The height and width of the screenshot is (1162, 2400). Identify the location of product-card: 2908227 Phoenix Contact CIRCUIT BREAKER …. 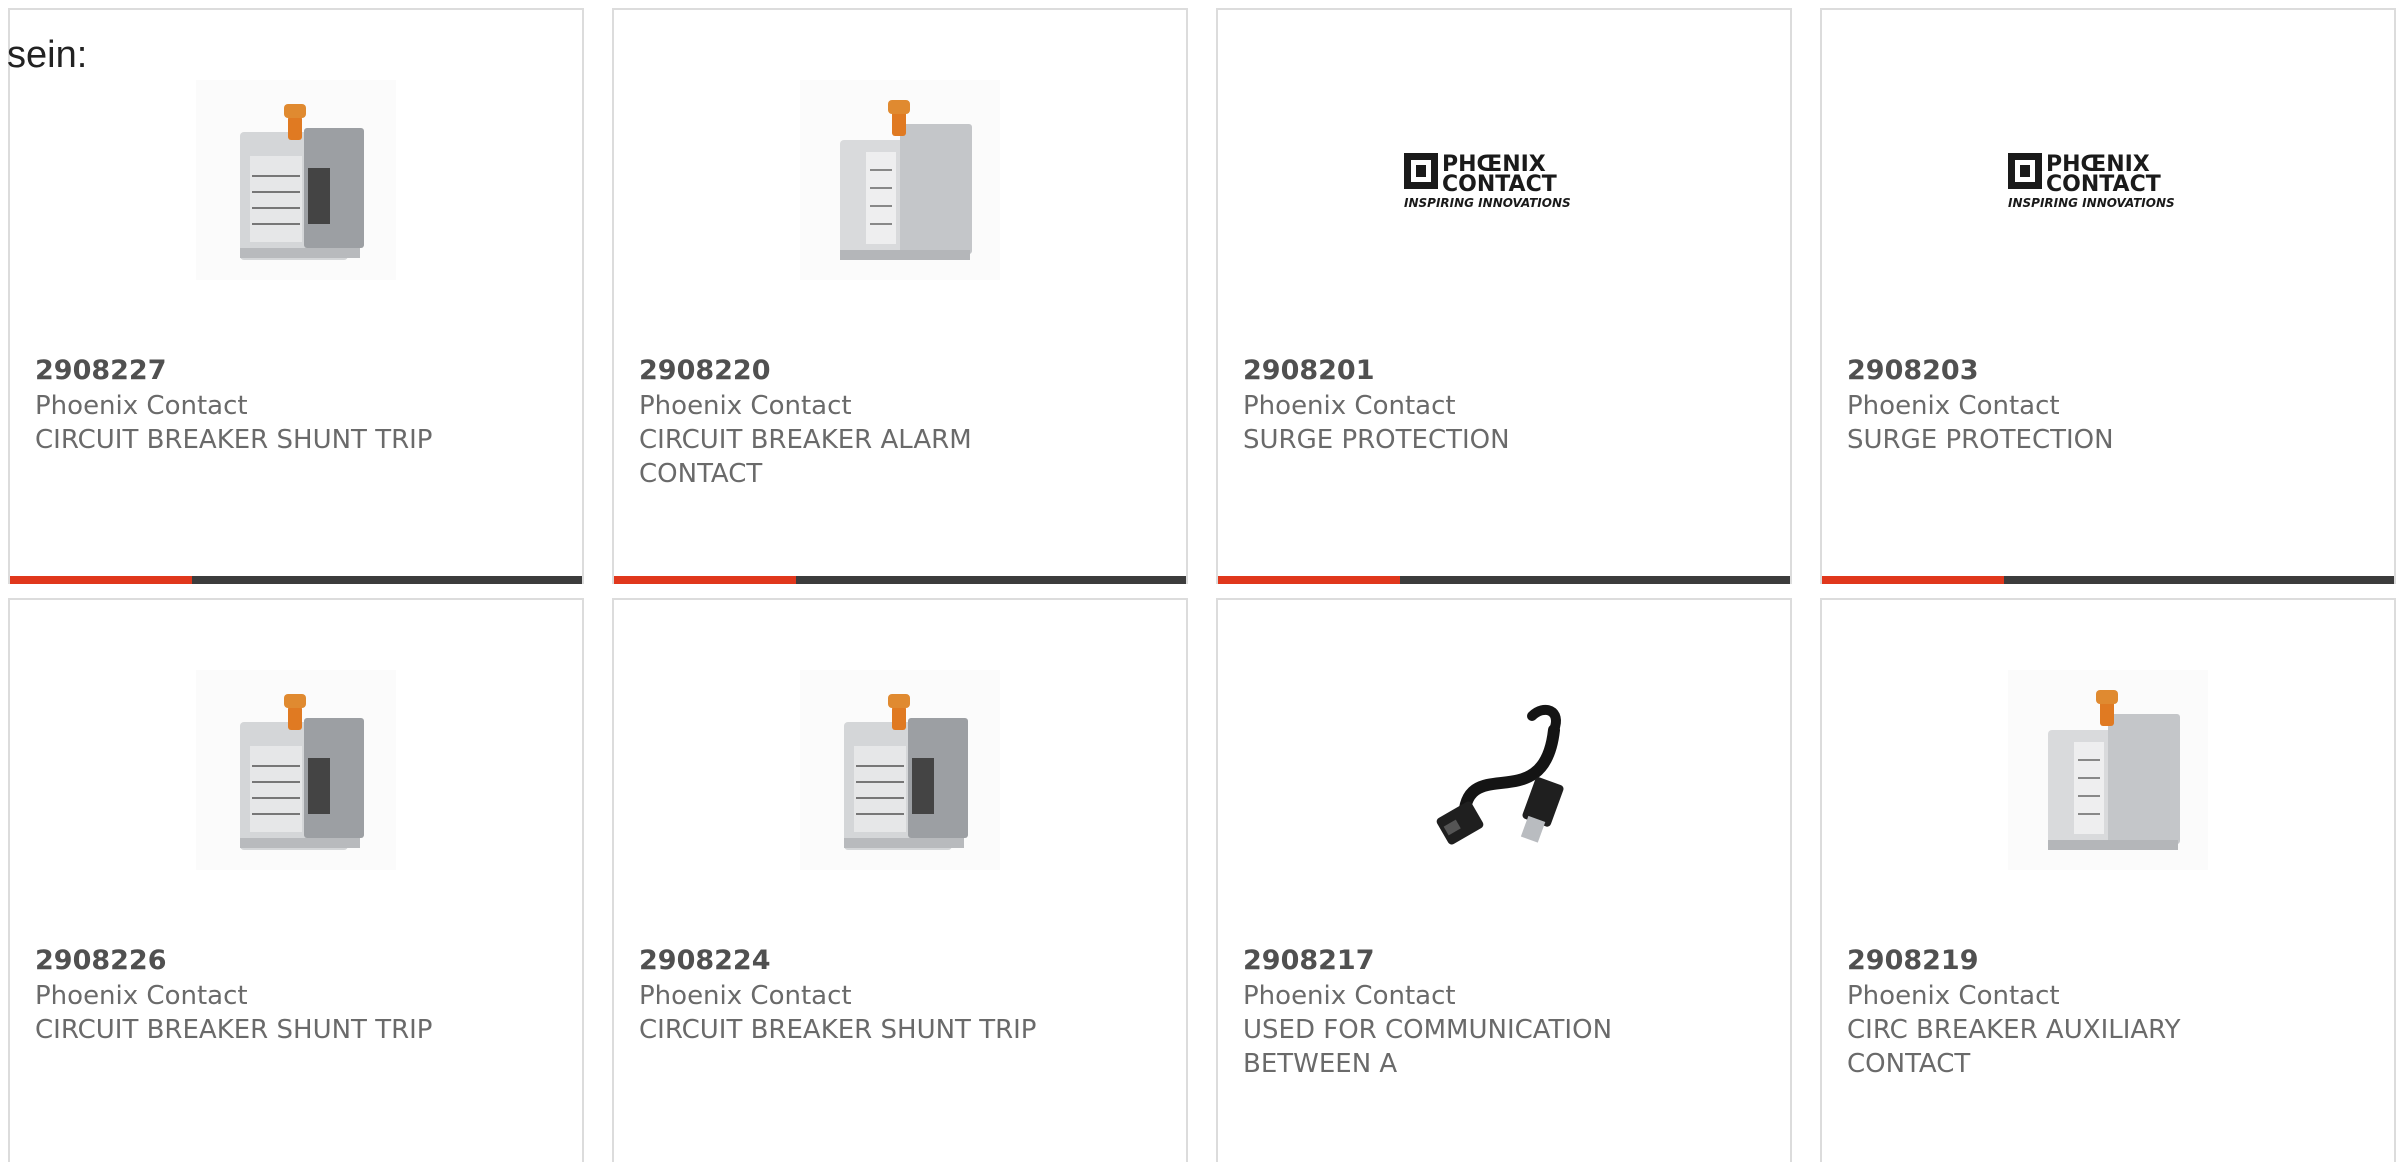
(296, 296).